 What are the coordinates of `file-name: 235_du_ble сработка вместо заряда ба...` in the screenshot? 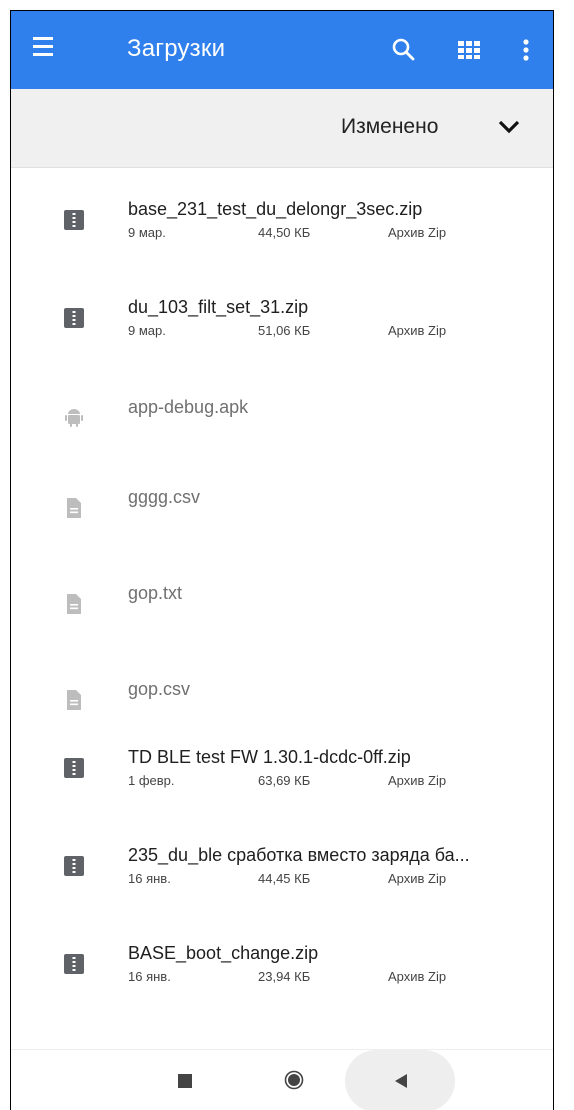 It's located at (299, 855).